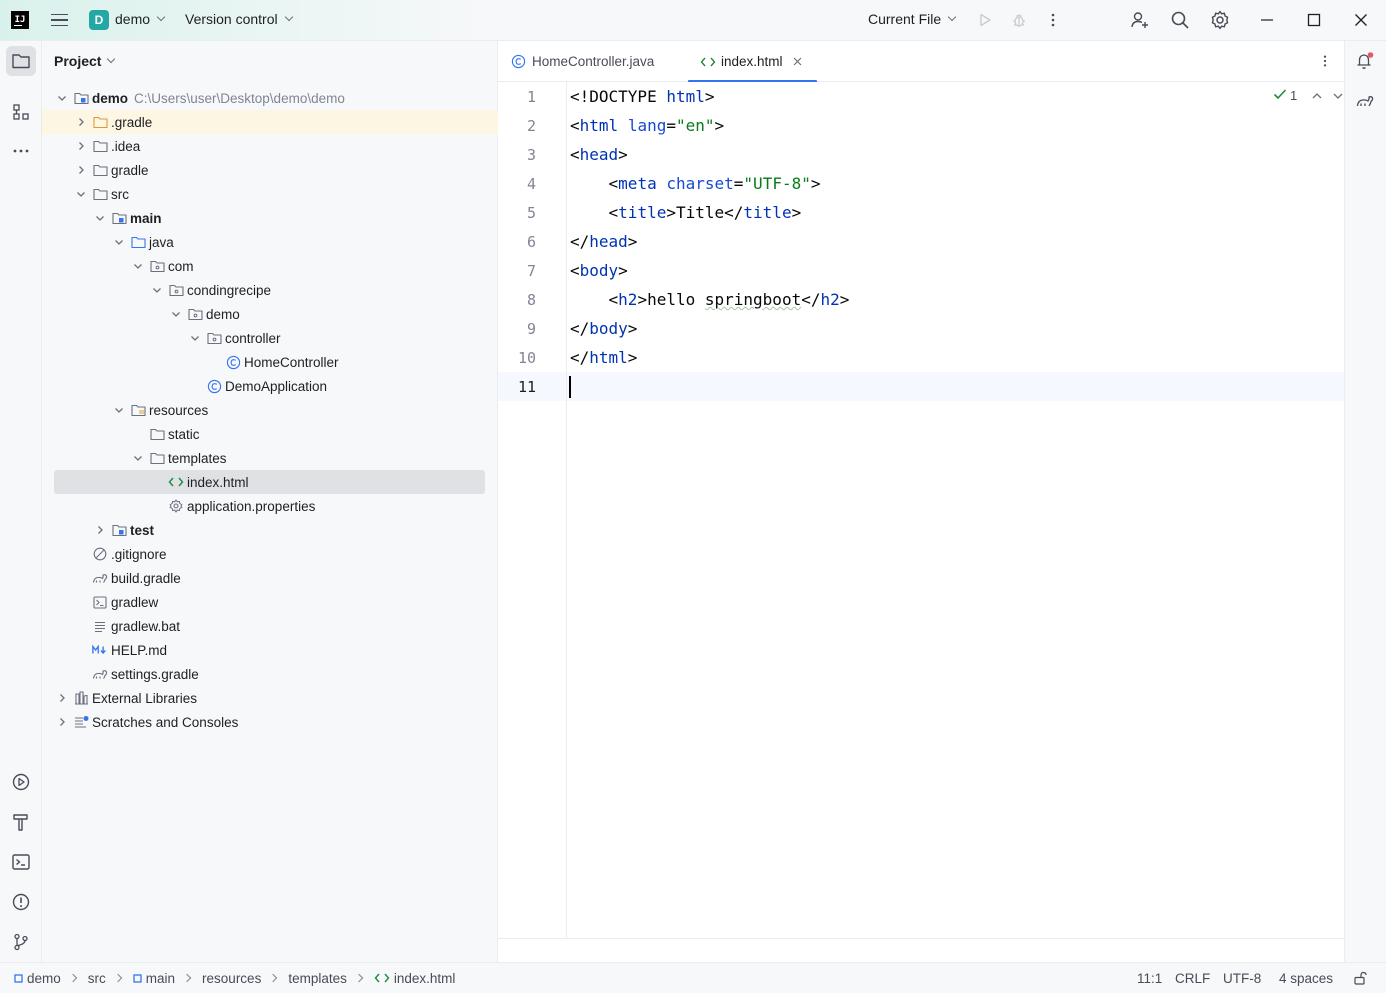 The width and height of the screenshot is (1386, 993). What do you see at coordinates (1149, 978) in the screenshot?
I see `caret-position: 11:1` at bounding box center [1149, 978].